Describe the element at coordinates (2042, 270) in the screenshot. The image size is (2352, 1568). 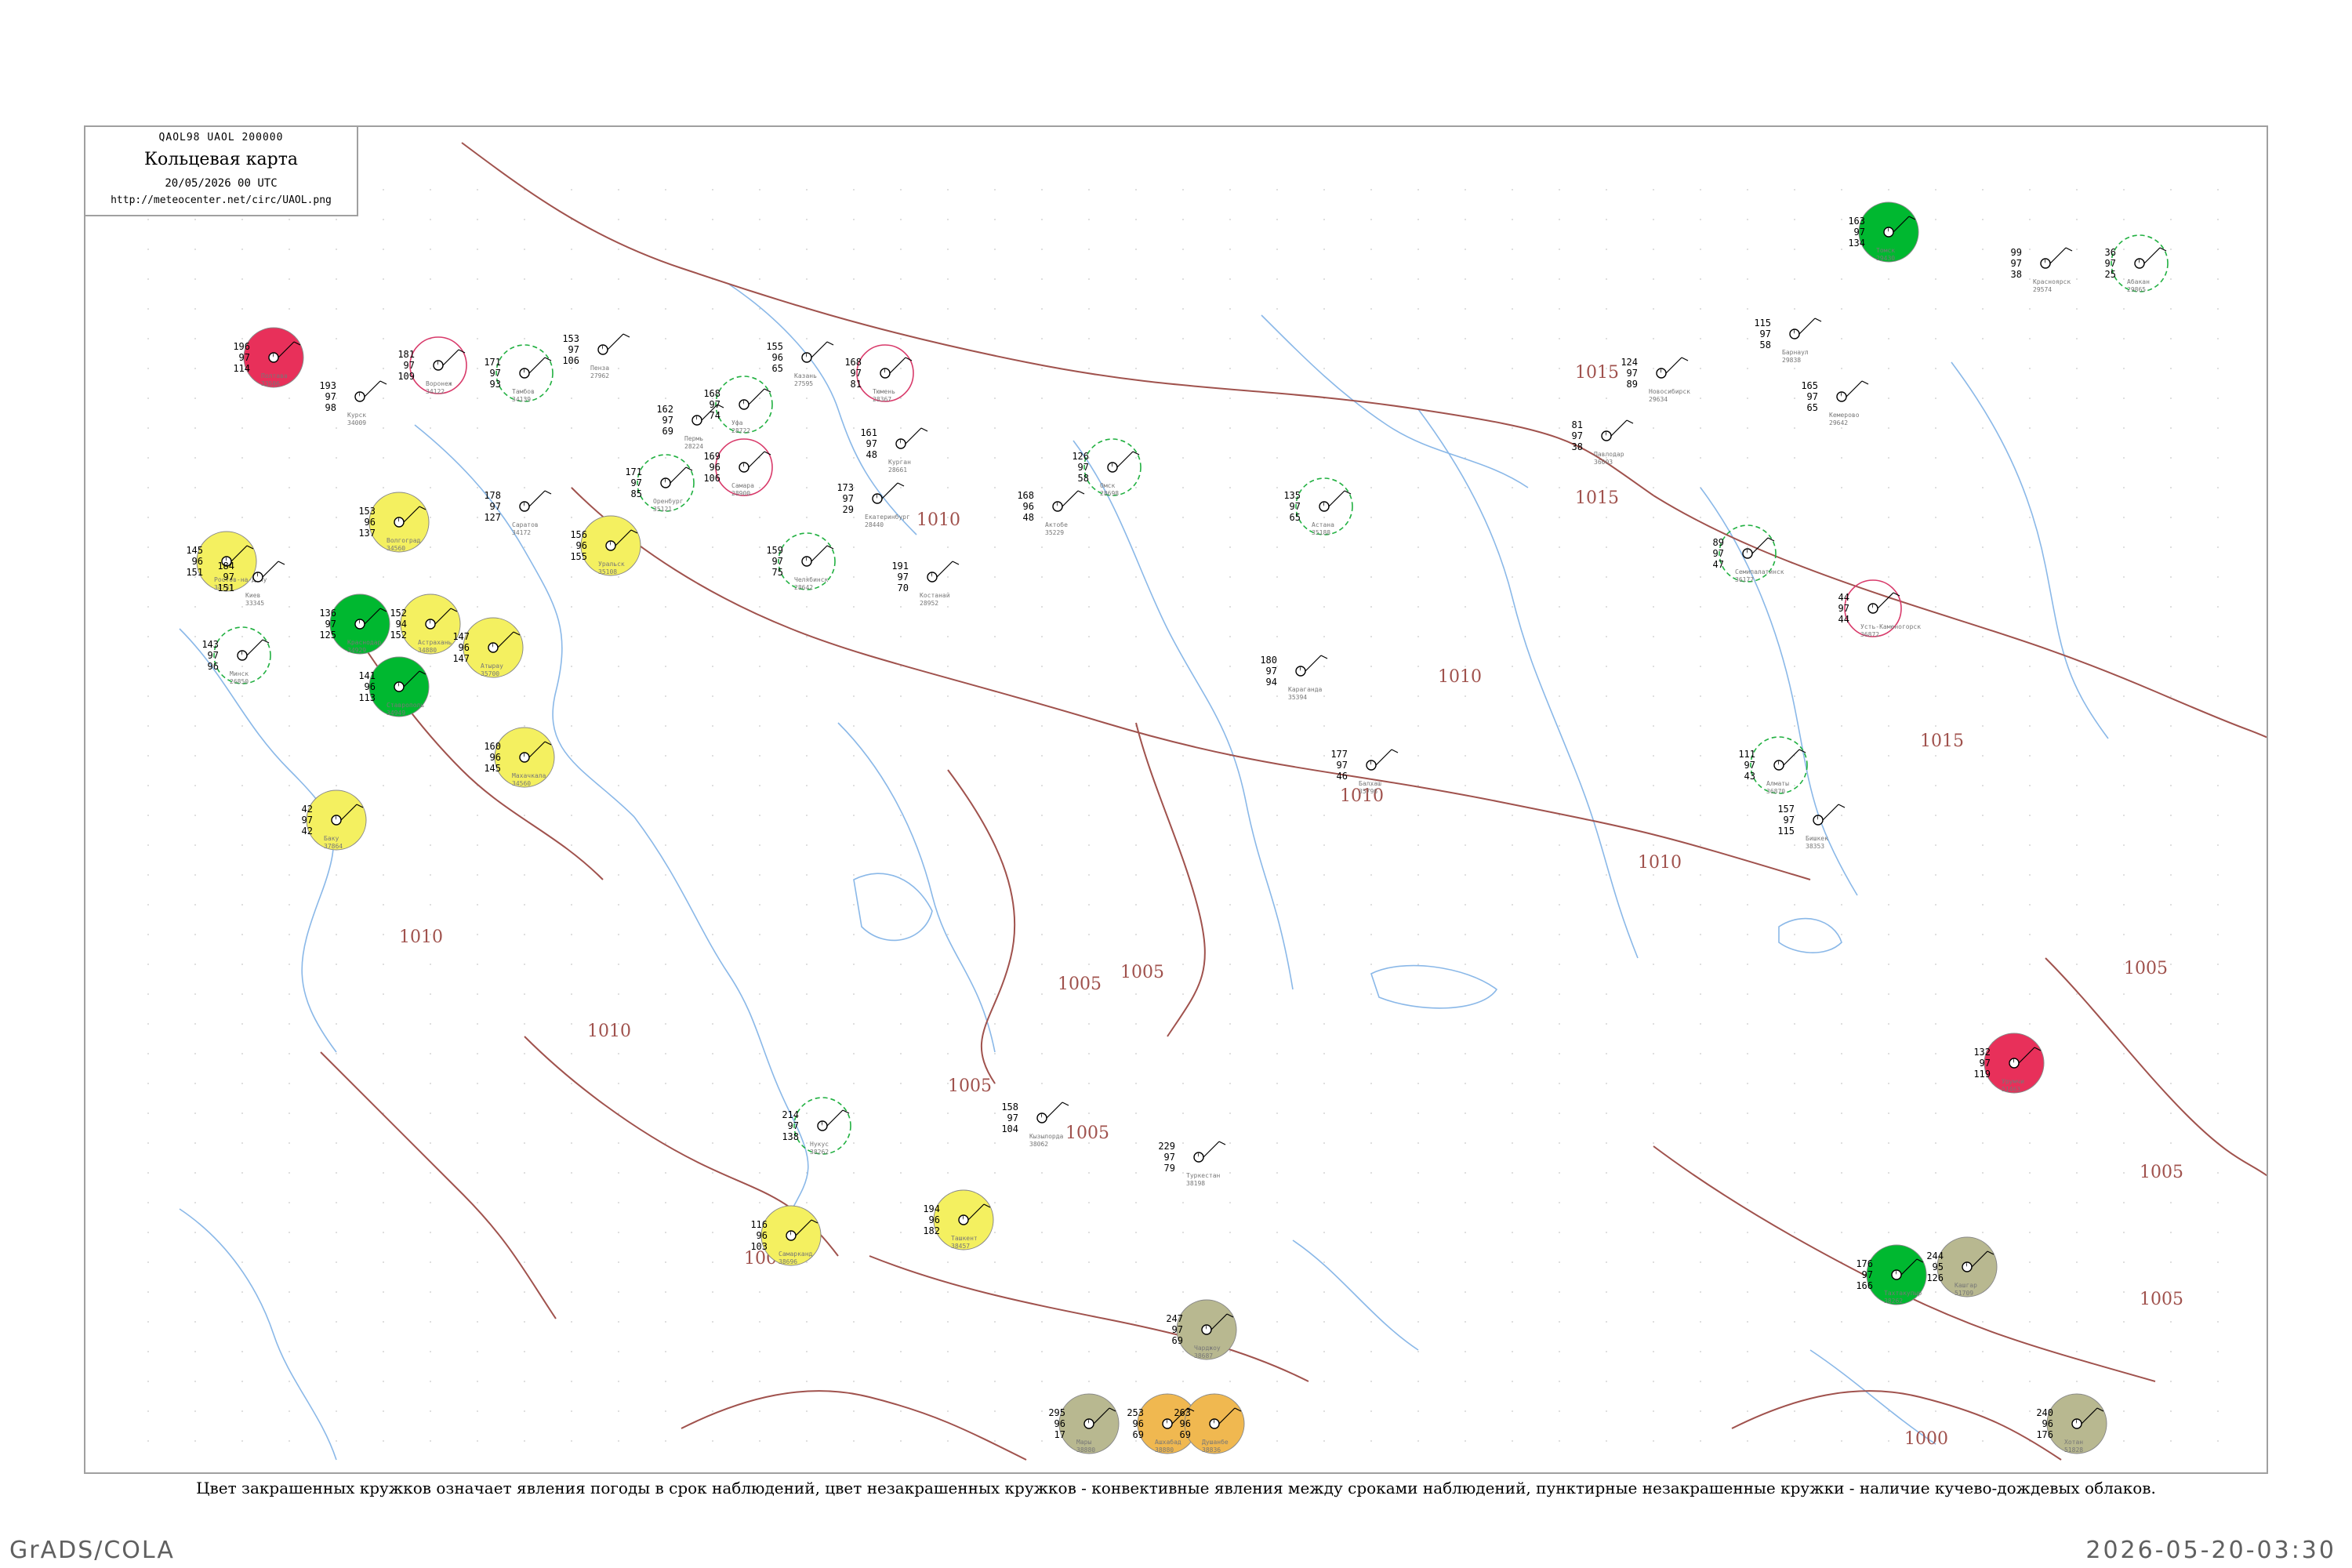
I see `station-plot: 999738Красноярск29574` at that location.